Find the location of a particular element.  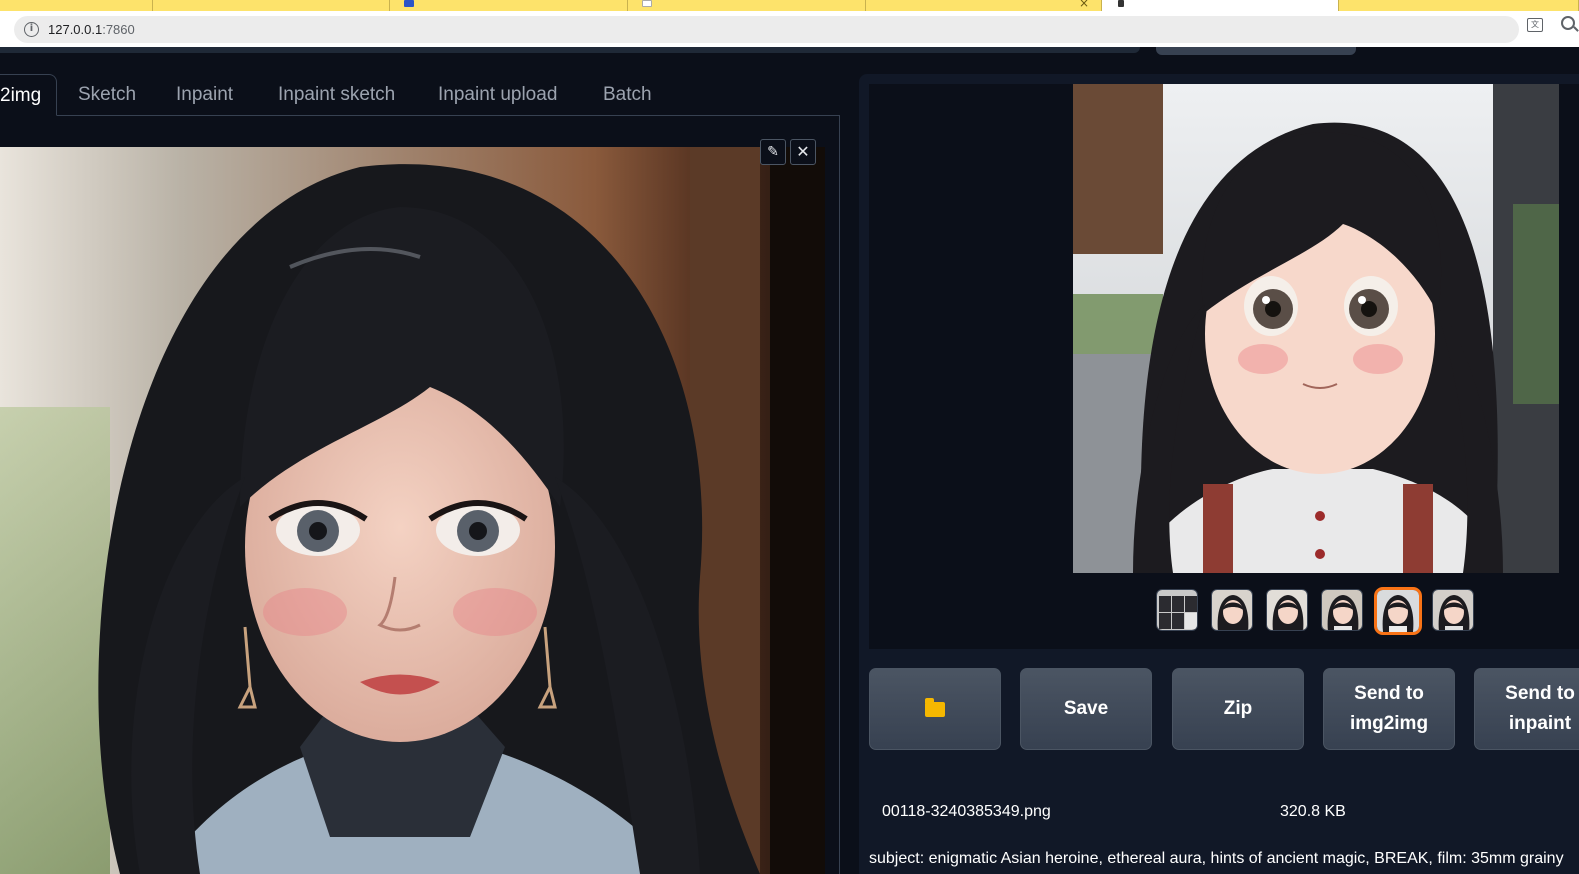

grid-thumb-image is located at coordinates (1177, 610).